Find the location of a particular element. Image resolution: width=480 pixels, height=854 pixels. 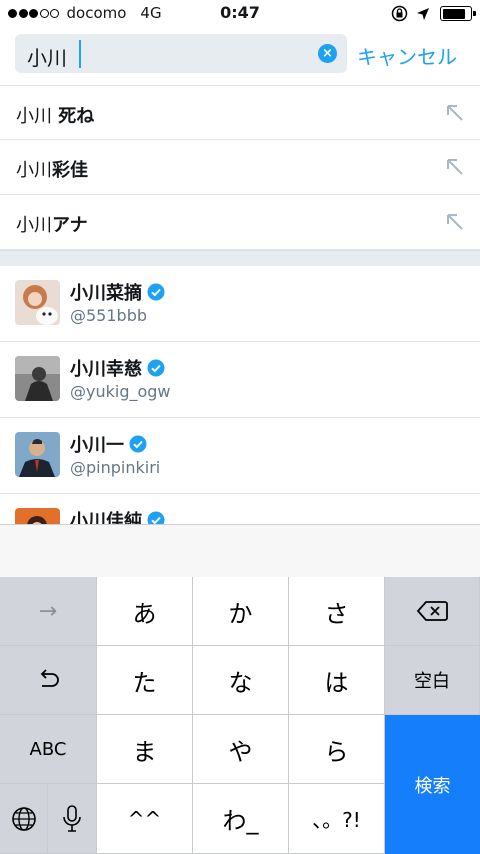

search-query: 小川 is located at coordinates (47, 58).